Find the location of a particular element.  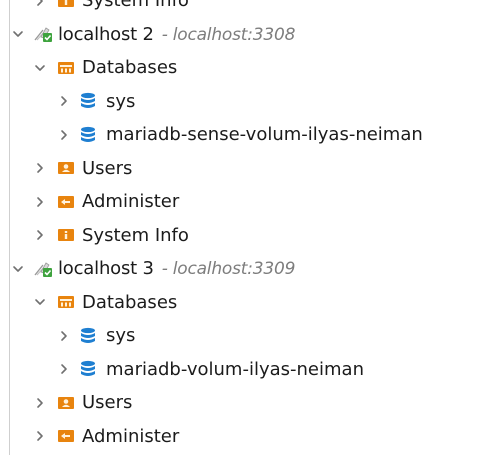

node-label: mariadb-sense-volum-ilyas-neiman is located at coordinates (264, 134).